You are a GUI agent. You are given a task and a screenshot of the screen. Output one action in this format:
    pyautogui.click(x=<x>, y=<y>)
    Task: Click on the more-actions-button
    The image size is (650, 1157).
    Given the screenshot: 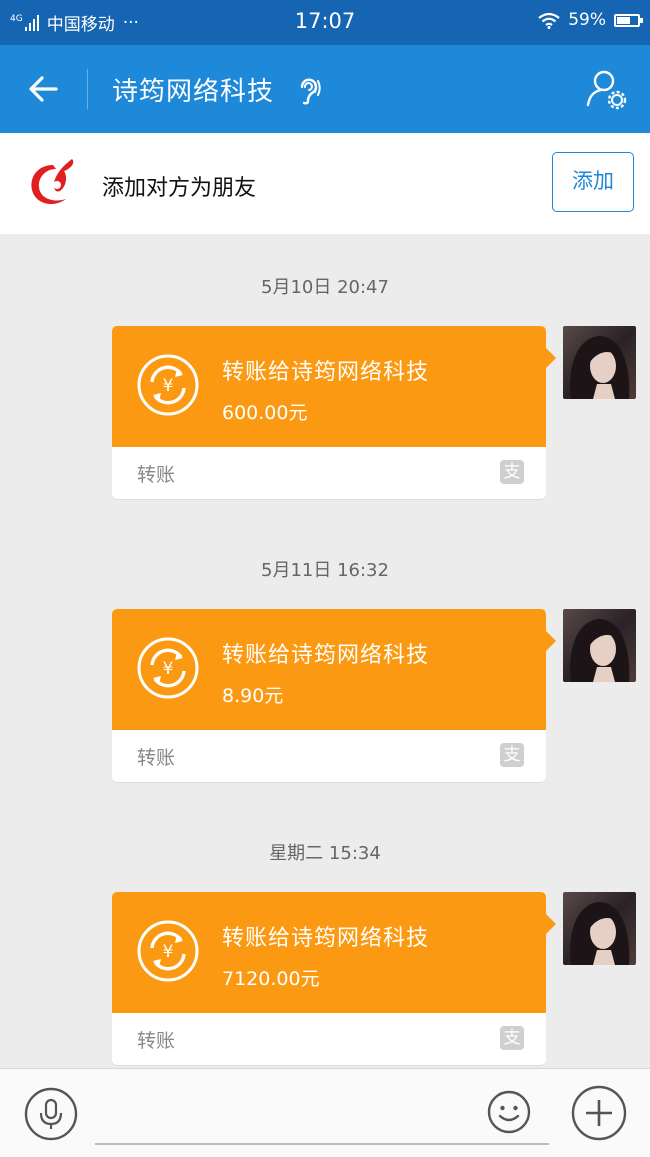 What is the action you would take?
    pyautogui.click(x=599, y=1113)
    